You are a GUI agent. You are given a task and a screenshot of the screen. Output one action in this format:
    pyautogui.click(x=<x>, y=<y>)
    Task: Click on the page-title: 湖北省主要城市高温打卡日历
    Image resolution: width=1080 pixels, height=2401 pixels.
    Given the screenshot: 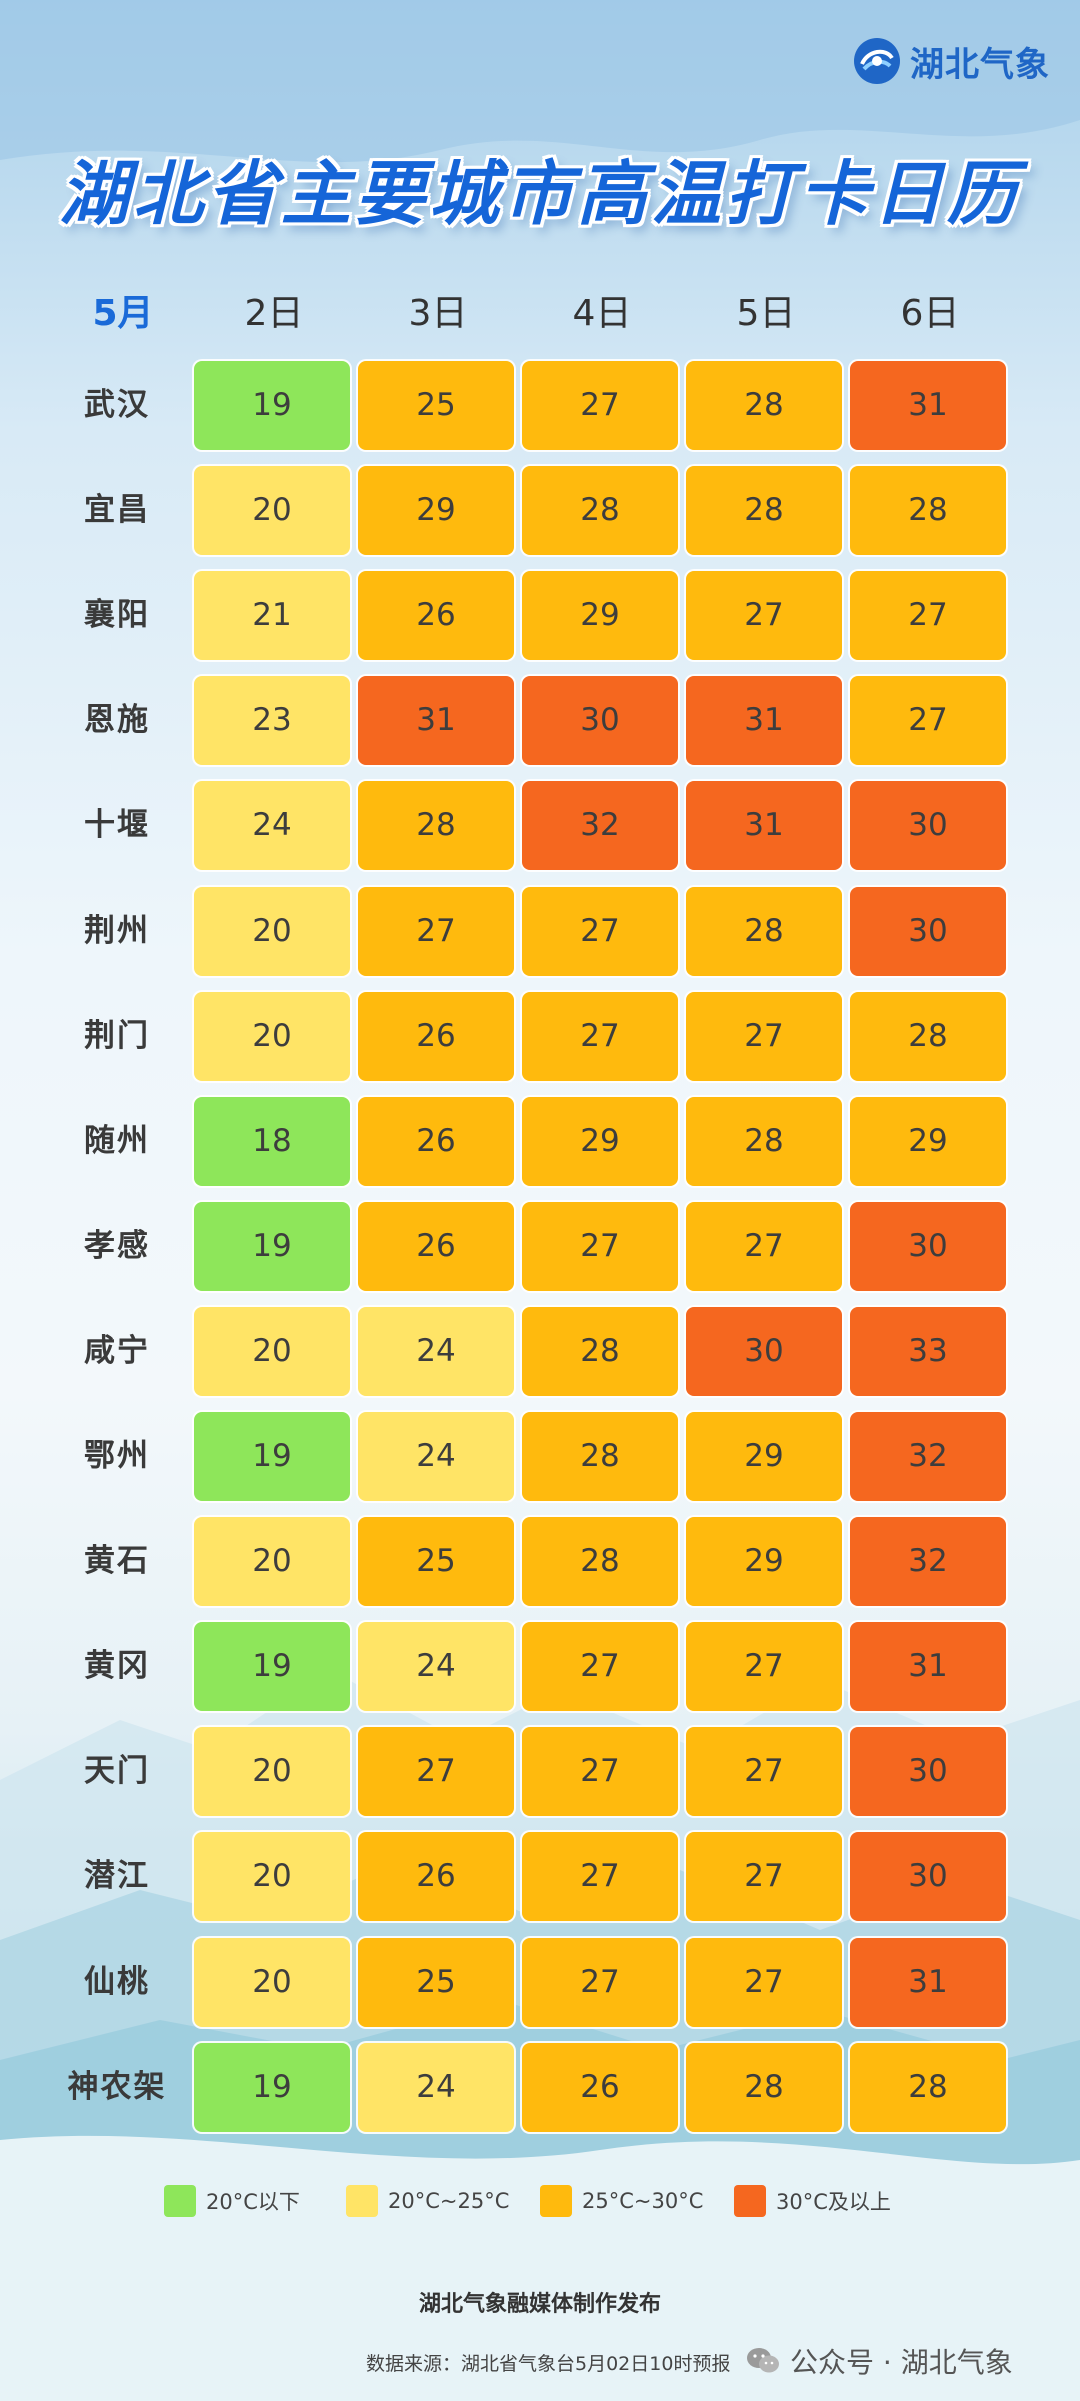 What is the action you would take?
    pyautogui.click(x=540, y=194)
    